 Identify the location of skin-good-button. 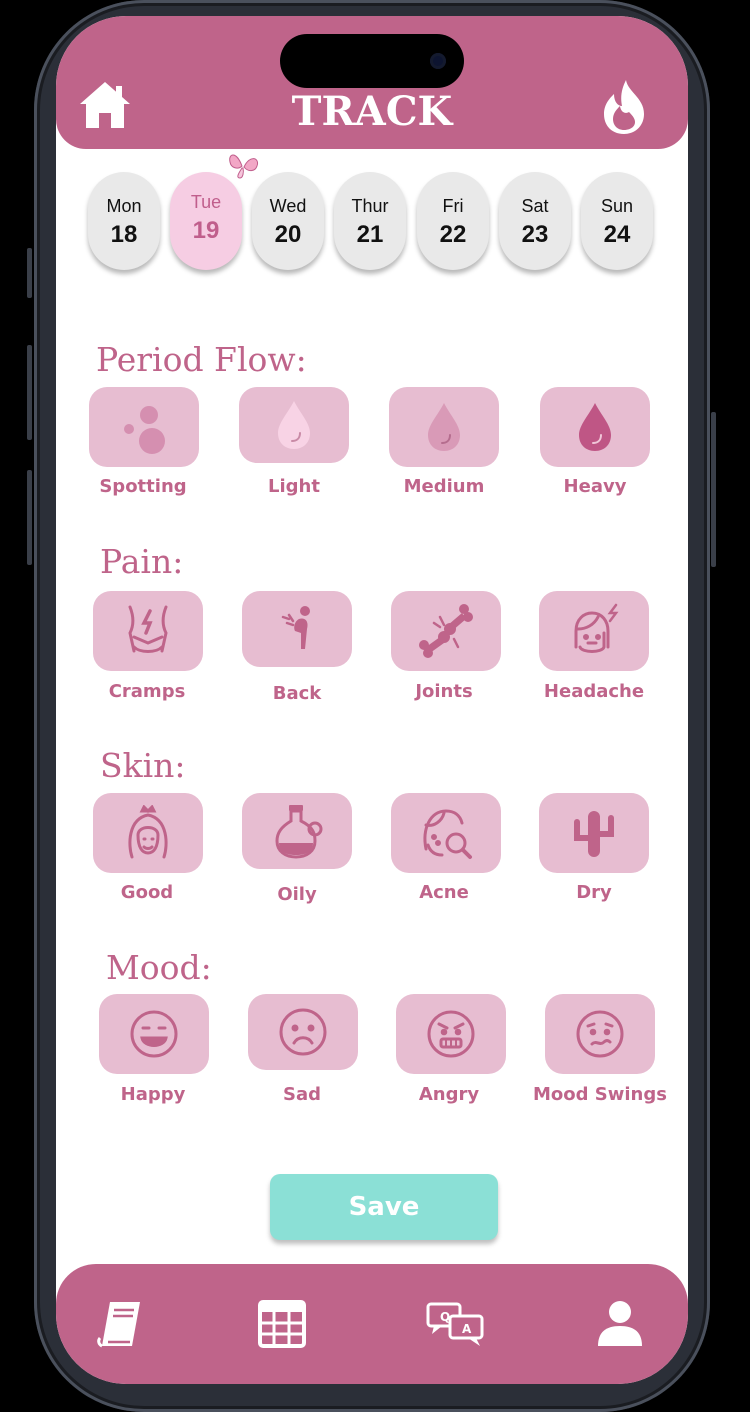
(148, 833).